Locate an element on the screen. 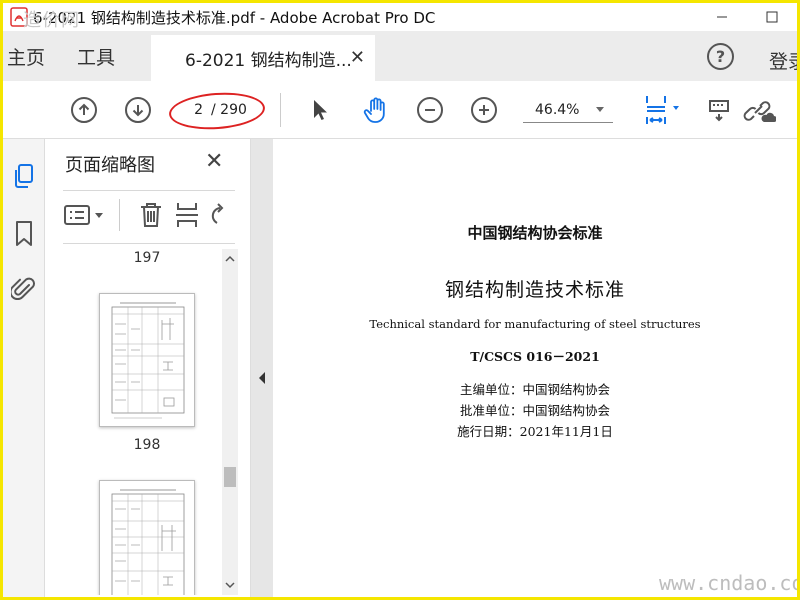 The image size is (800, 600). doc-standard-code: T/CSCS 016－2021 is located at coordinates (535, 356).